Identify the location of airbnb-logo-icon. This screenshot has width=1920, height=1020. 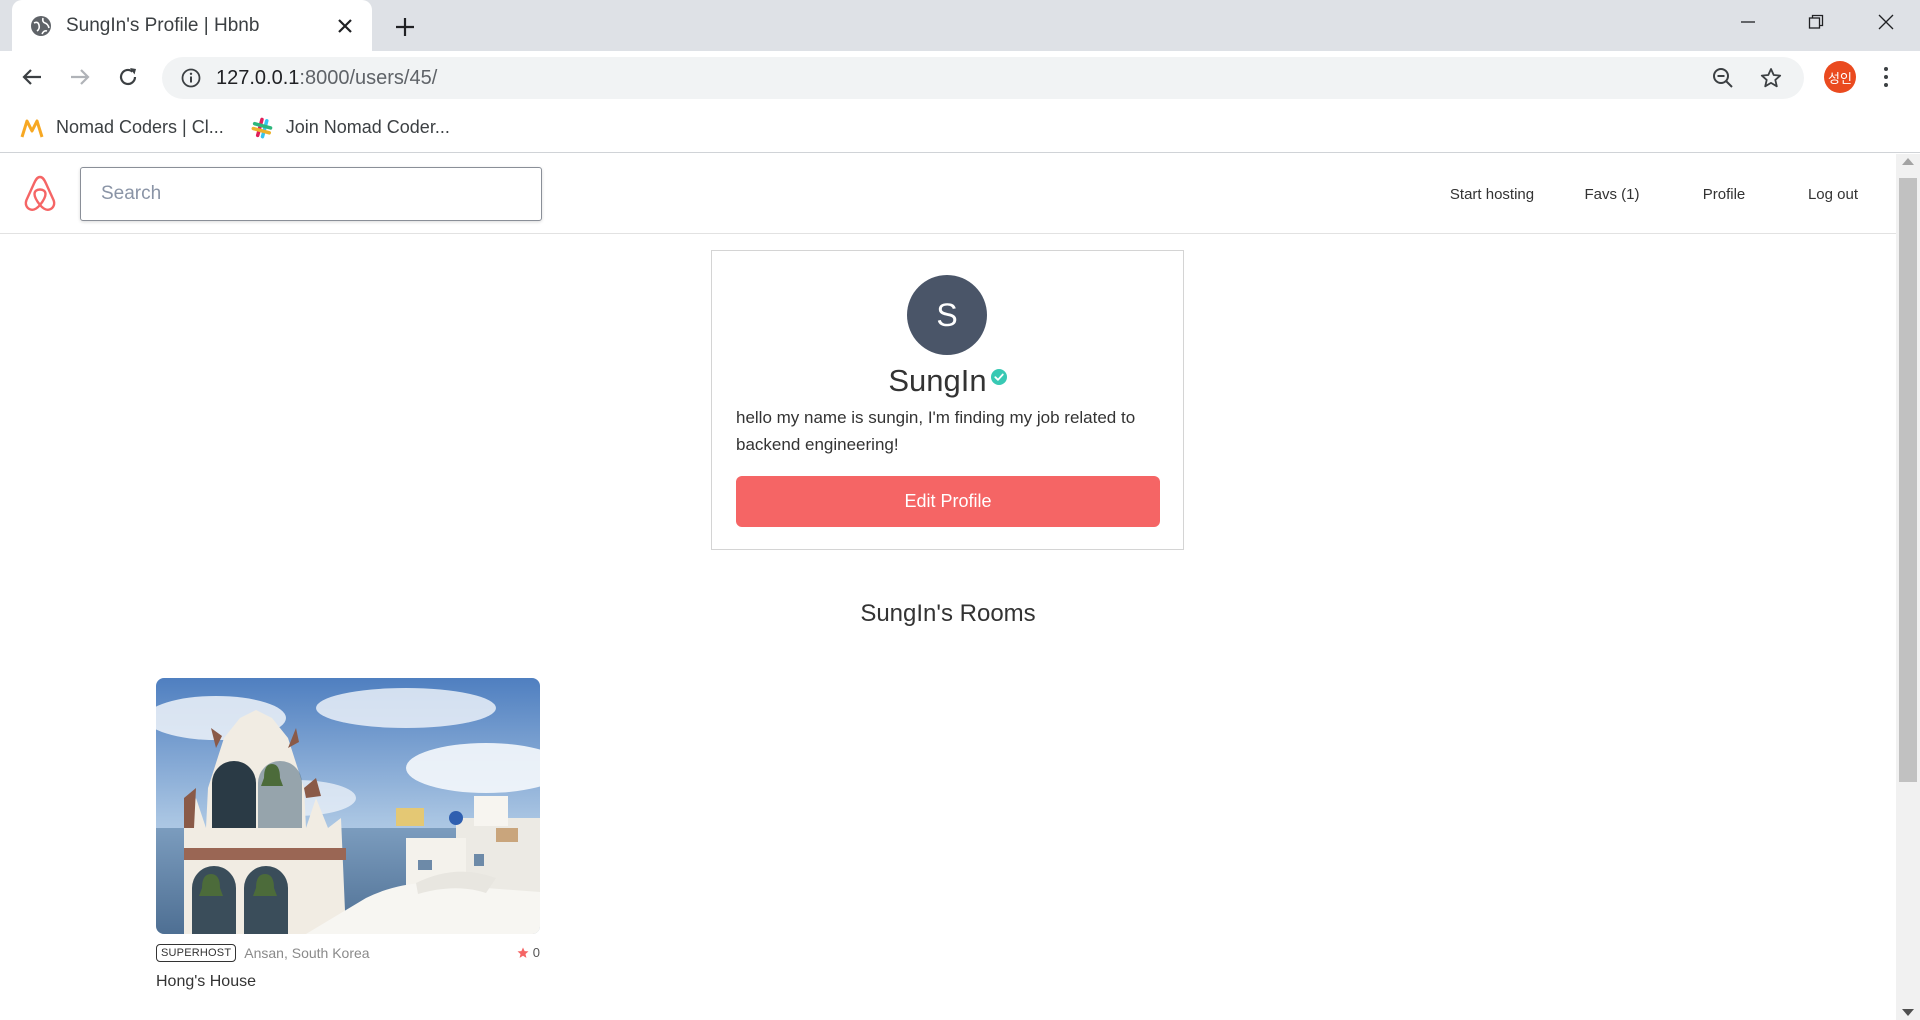
(40, 194).